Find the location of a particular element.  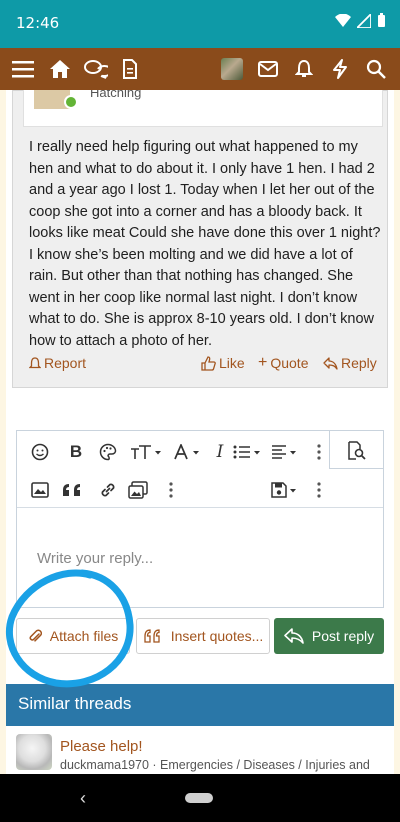

clock: 12:46 is located at coordinates (38, 23).